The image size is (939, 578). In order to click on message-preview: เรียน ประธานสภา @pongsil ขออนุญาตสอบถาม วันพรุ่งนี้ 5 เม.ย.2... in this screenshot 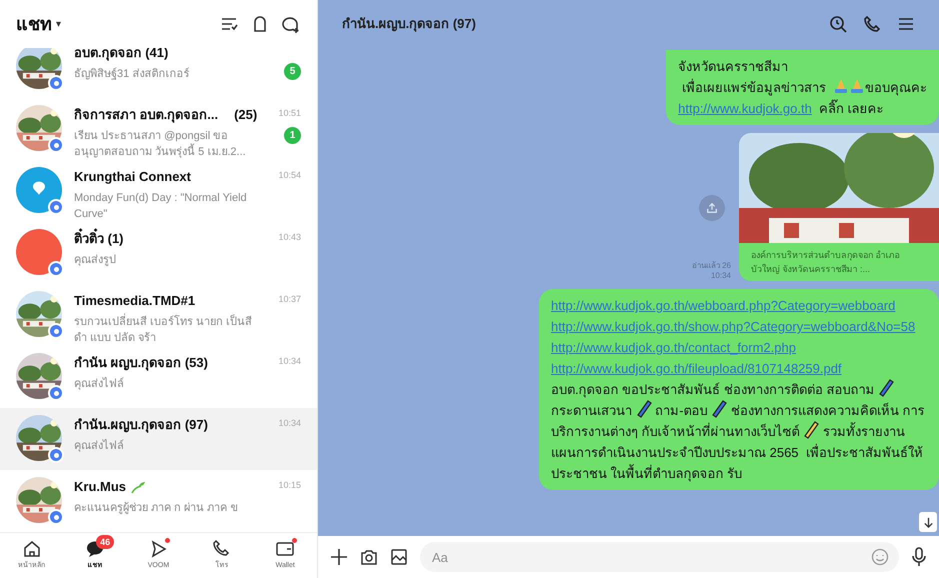, I will do `click(160, 144)`.